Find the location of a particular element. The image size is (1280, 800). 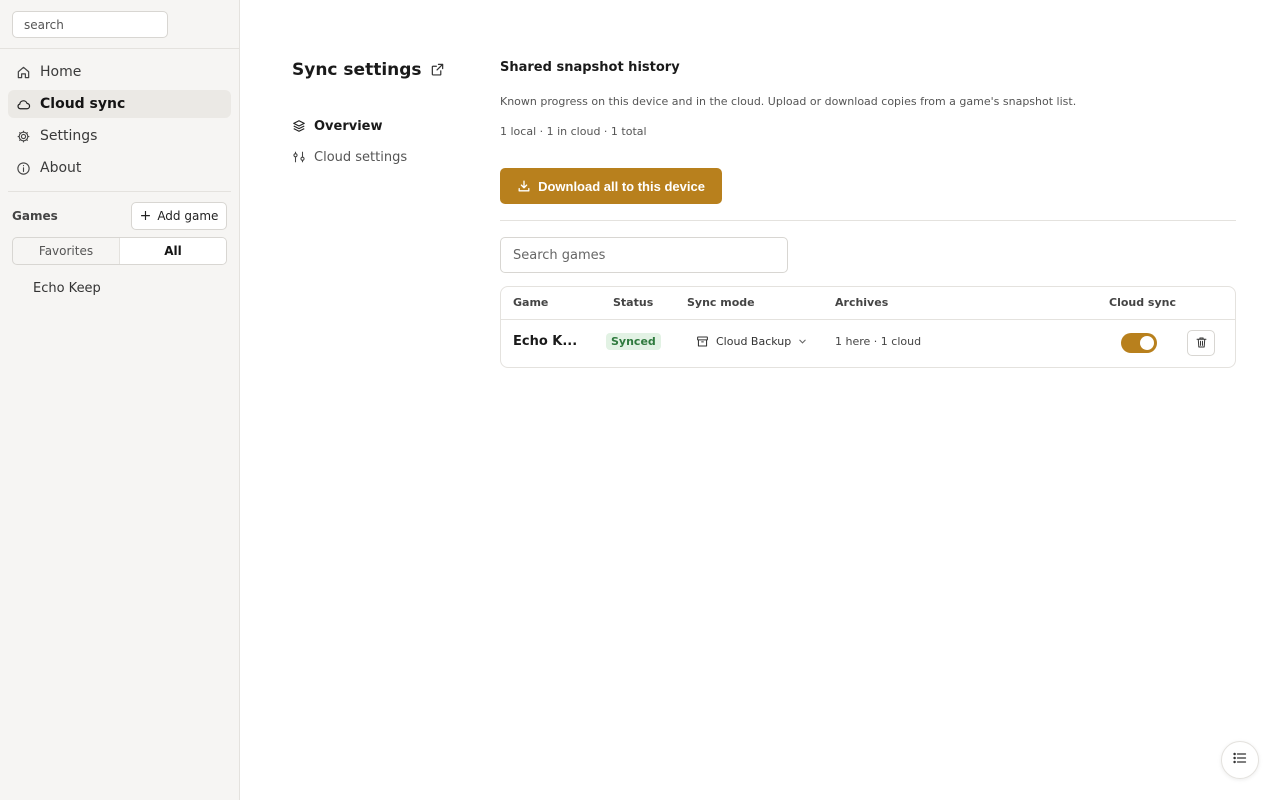

nav-item-label: Home is located at coordinates (61, 72).